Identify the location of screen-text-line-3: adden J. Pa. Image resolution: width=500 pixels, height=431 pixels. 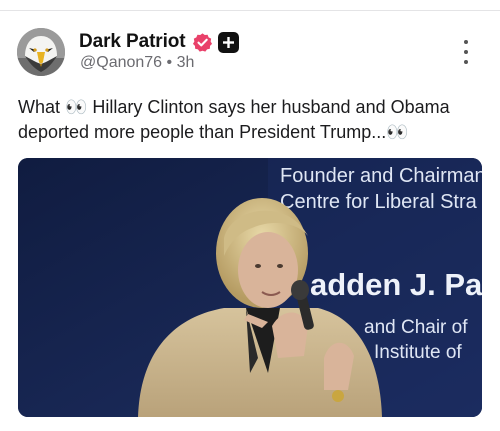
(396, 284).